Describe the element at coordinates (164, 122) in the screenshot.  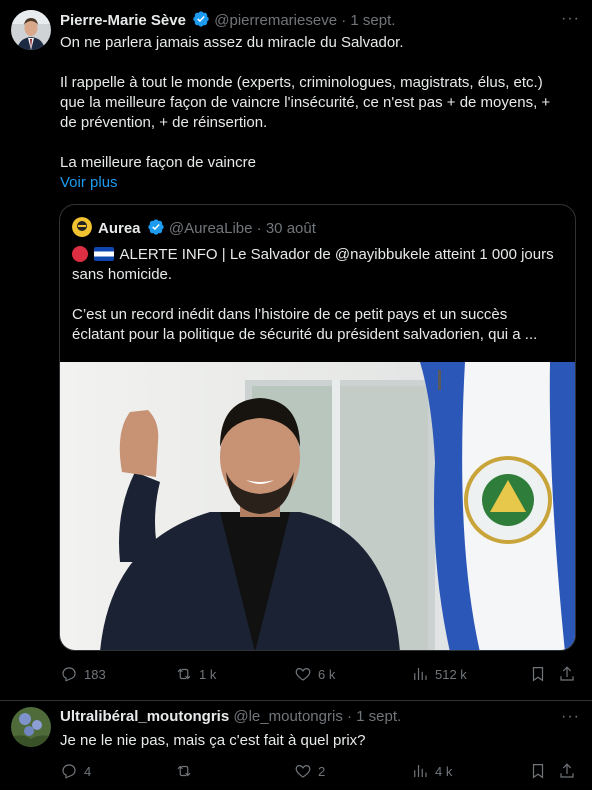
I see `tweet-text-line: de prévention, + de réinsertion.` at that location.